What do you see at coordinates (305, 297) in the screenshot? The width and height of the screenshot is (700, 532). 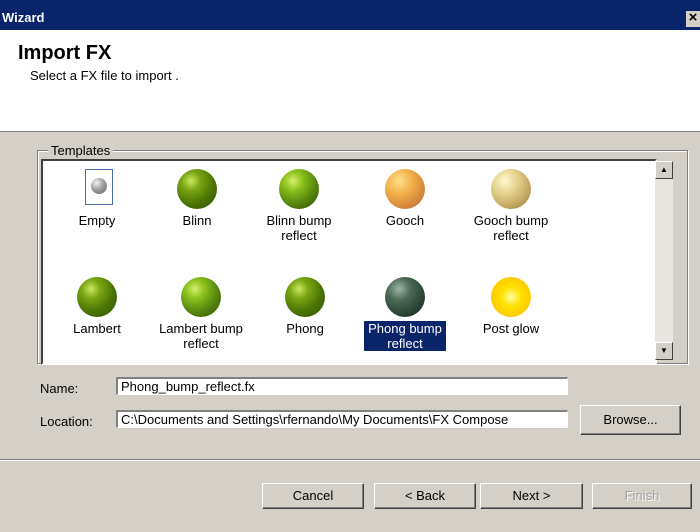 I see `phong-sphere-icon` at bounding box center [305, 297].